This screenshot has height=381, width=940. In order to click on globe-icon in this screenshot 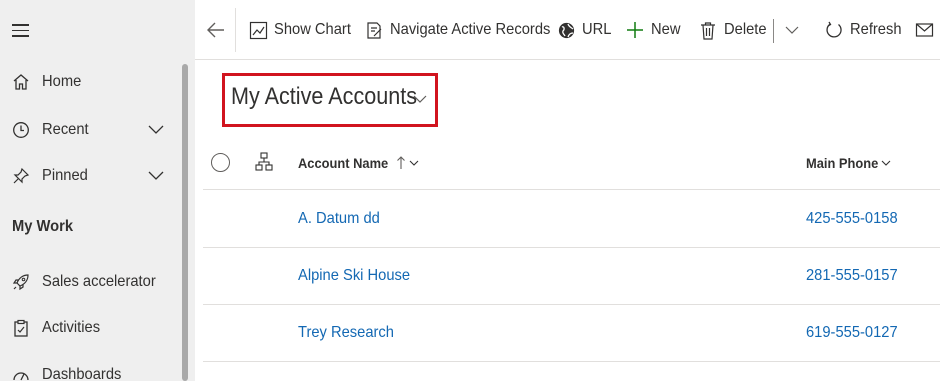, I will do `click(566, 30)`.